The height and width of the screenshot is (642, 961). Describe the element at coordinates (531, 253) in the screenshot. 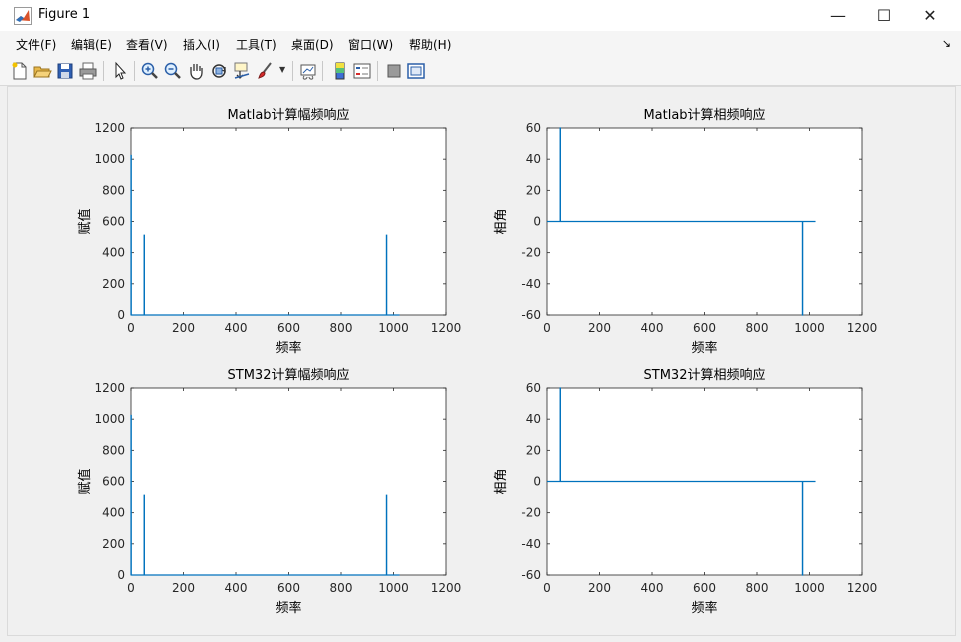

I see `chart-2-y-tick-label: -20` at that location.